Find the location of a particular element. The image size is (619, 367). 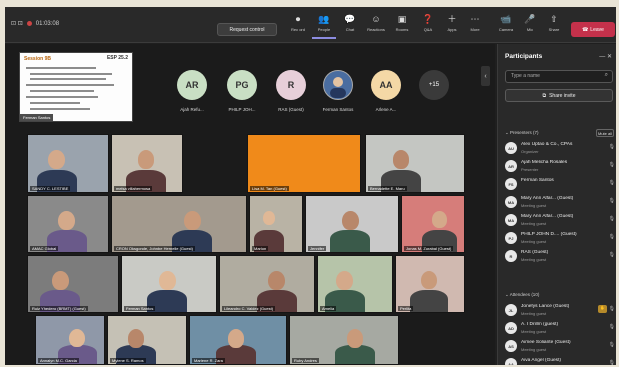

participant-row: PJ PHILP JOHN D.... (Guest) Meeting guest 🎙 is located at coordinates (560, 238).